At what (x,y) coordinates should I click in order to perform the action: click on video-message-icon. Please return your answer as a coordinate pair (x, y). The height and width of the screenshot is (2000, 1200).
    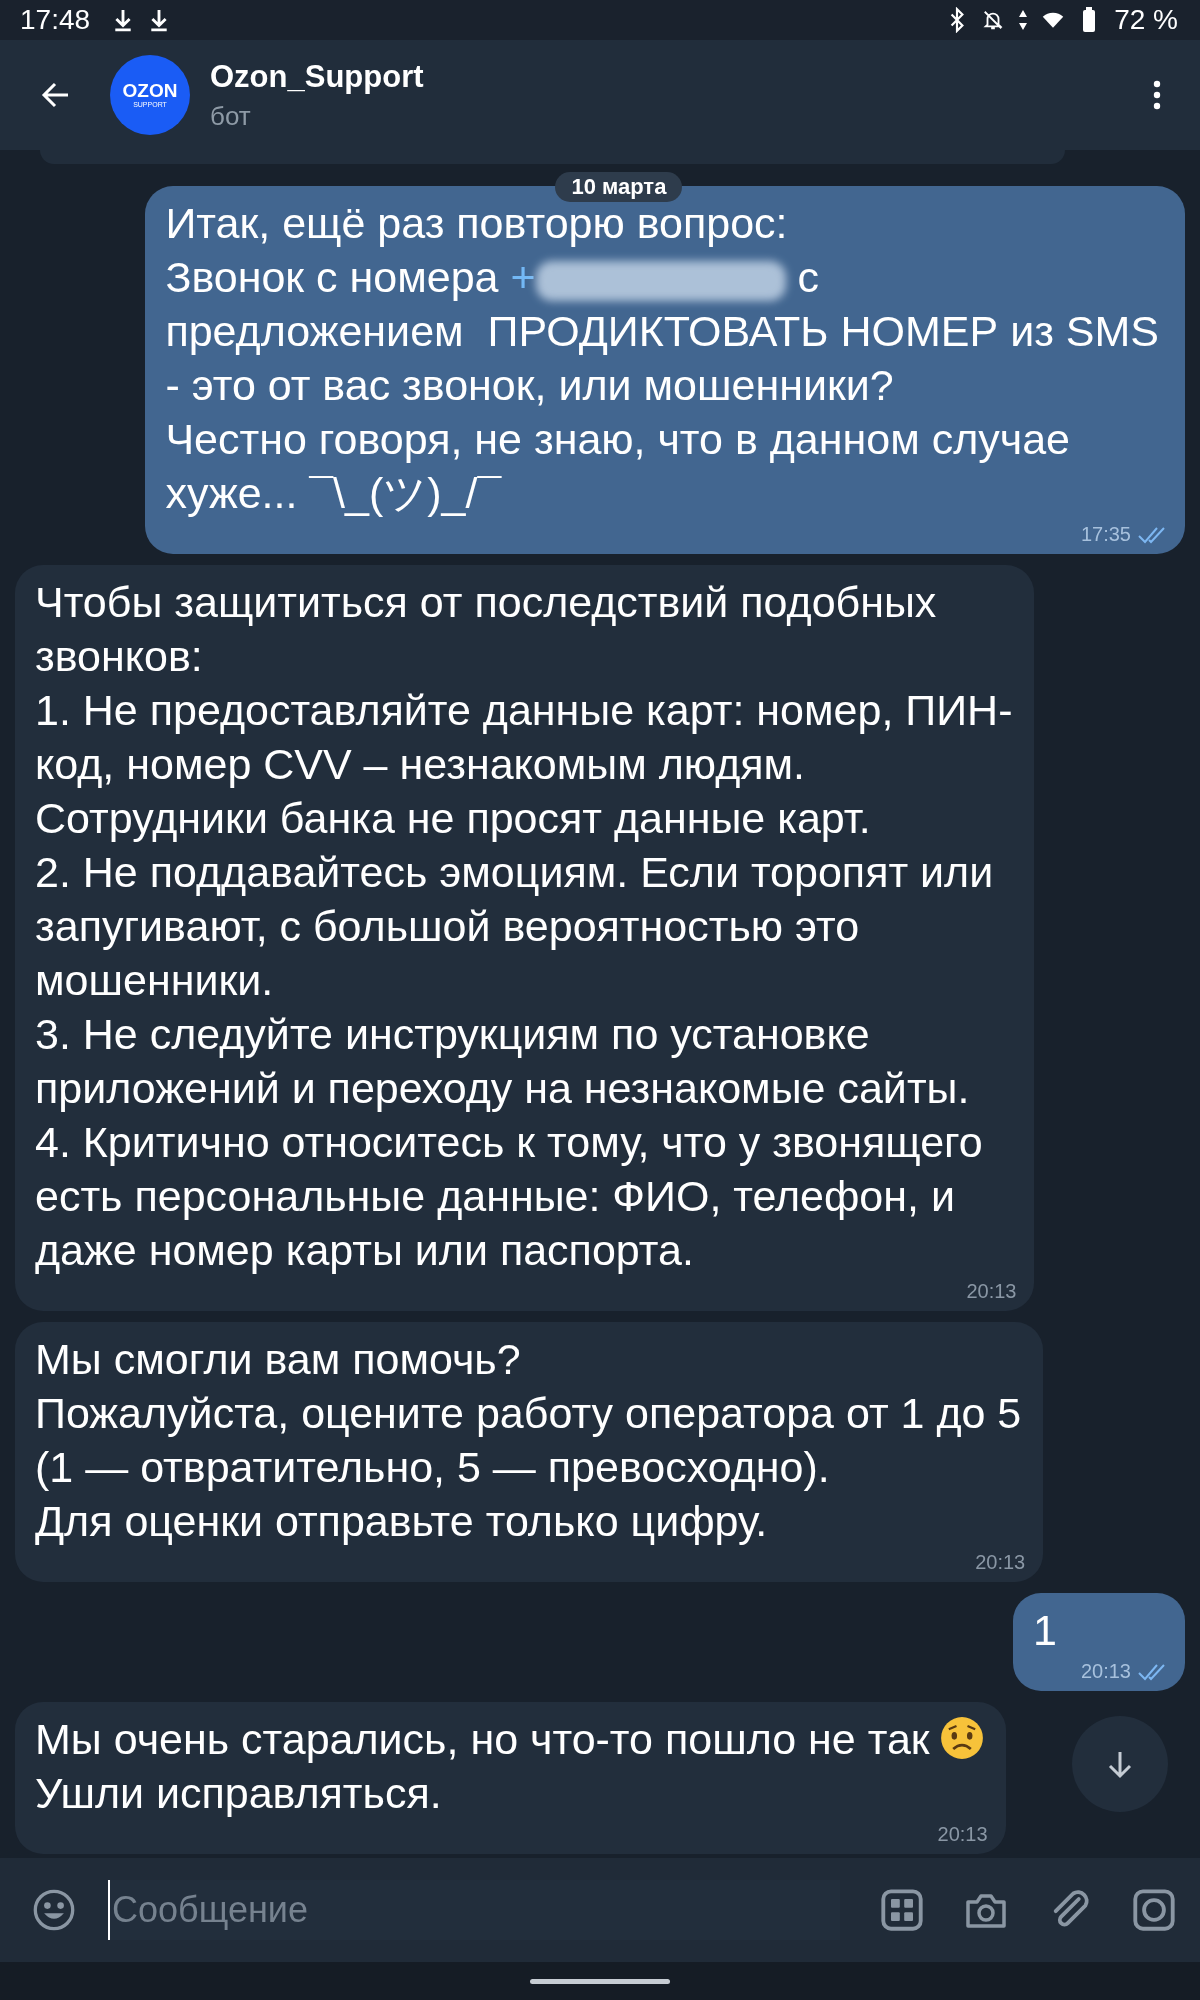
    Looking at the image, I should click on (1154, 1910).